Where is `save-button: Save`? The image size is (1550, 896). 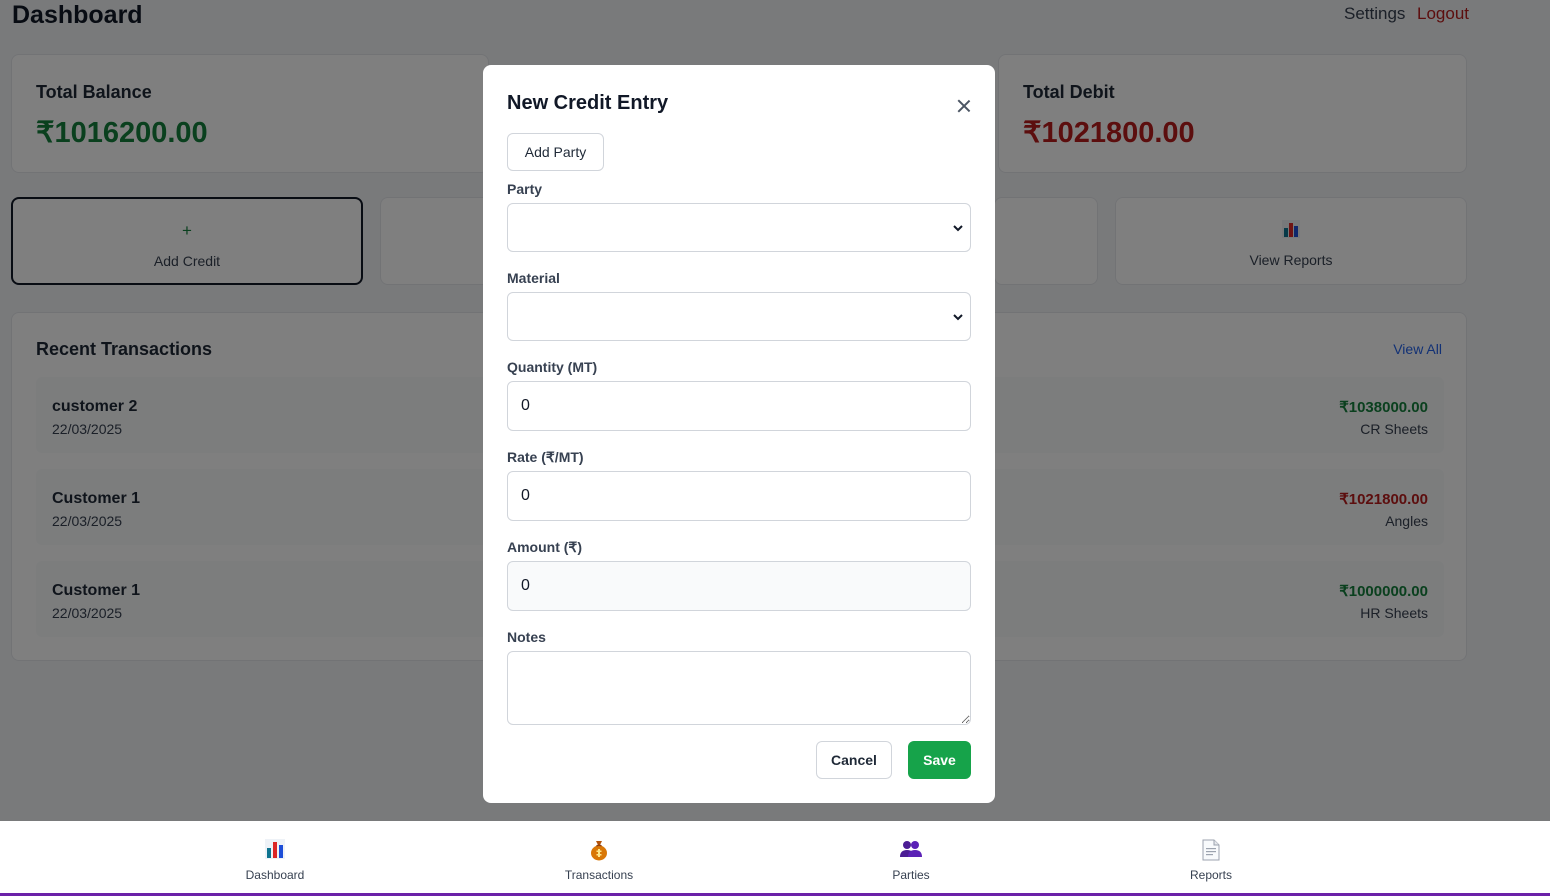
save-button: Save is located at coordinates (939, 760).